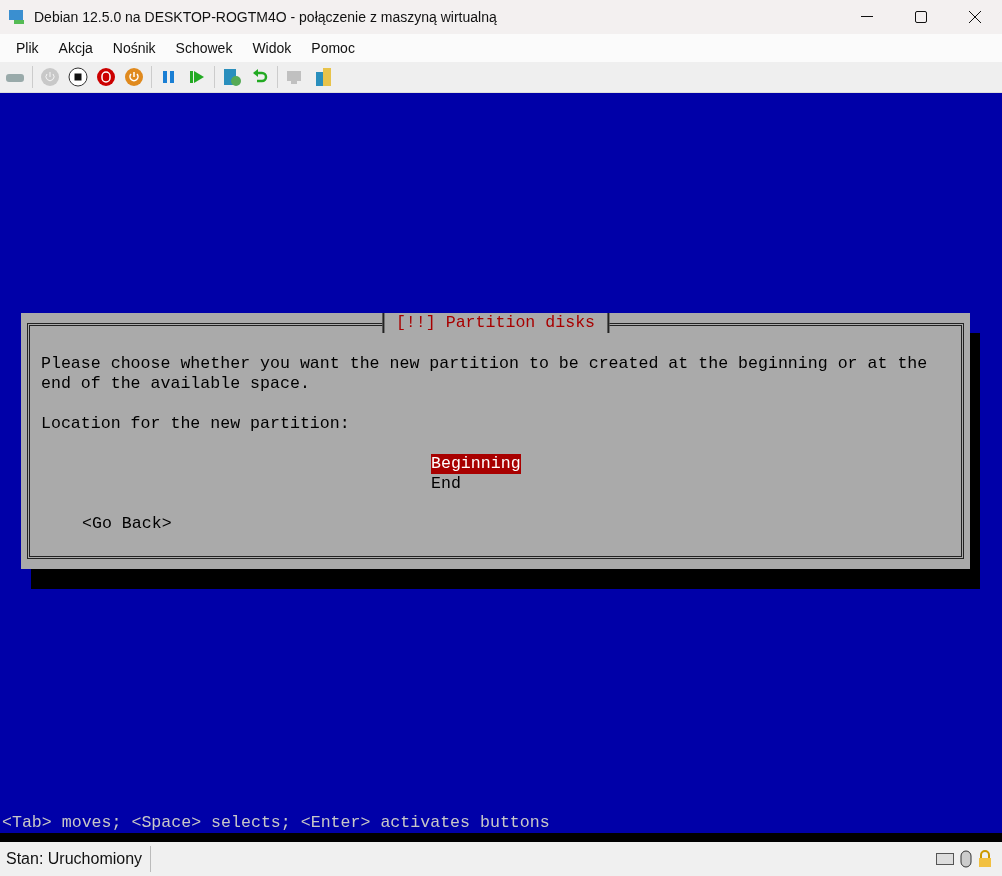  I want to click on dialog-text: Please choose whether you want the new partition to be created at the beginning or at the end of the available space., so click(485, 374).